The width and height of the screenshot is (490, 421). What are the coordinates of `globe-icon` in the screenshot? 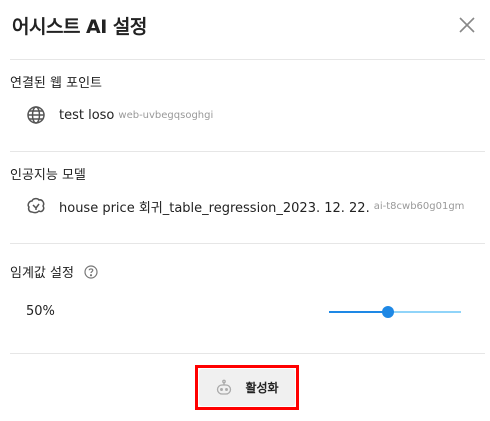 It's located at (36, 115).